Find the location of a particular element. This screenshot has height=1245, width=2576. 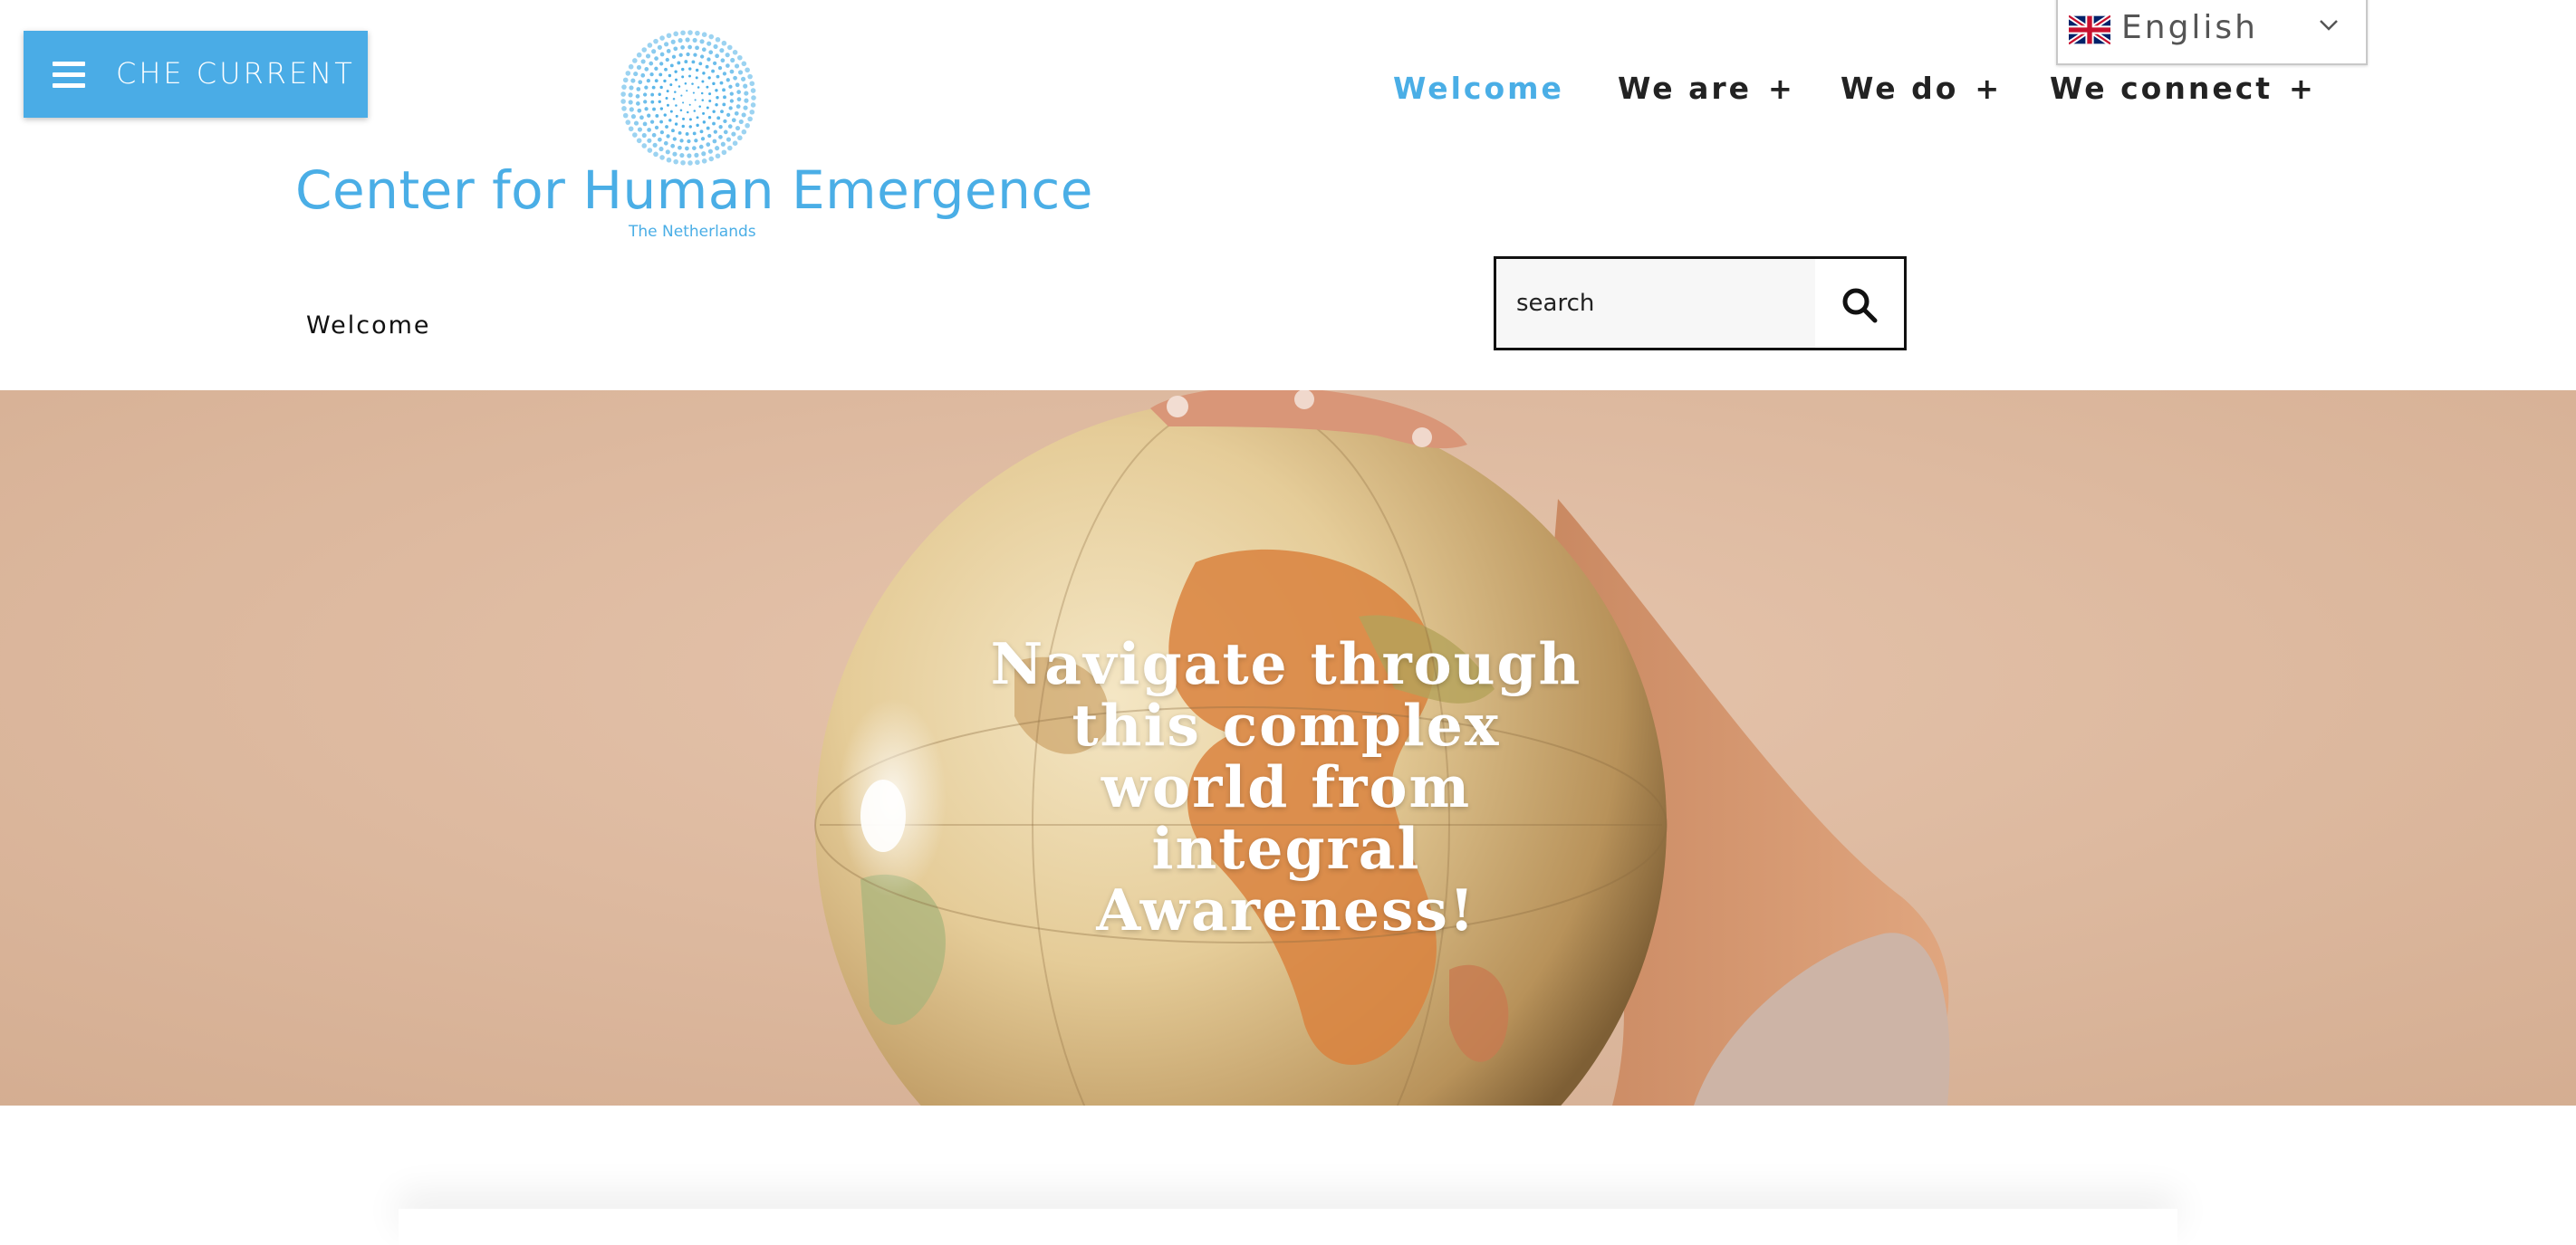

logo-subtitle: The Netherlands is located at coordinates (692, 232).